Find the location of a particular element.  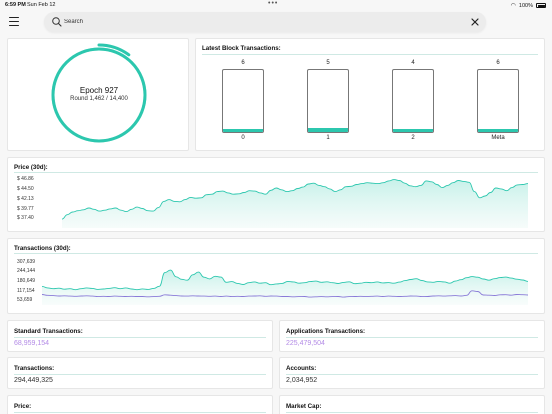

epoch-label: Epoch 927 is located at coordinates (99, 90).